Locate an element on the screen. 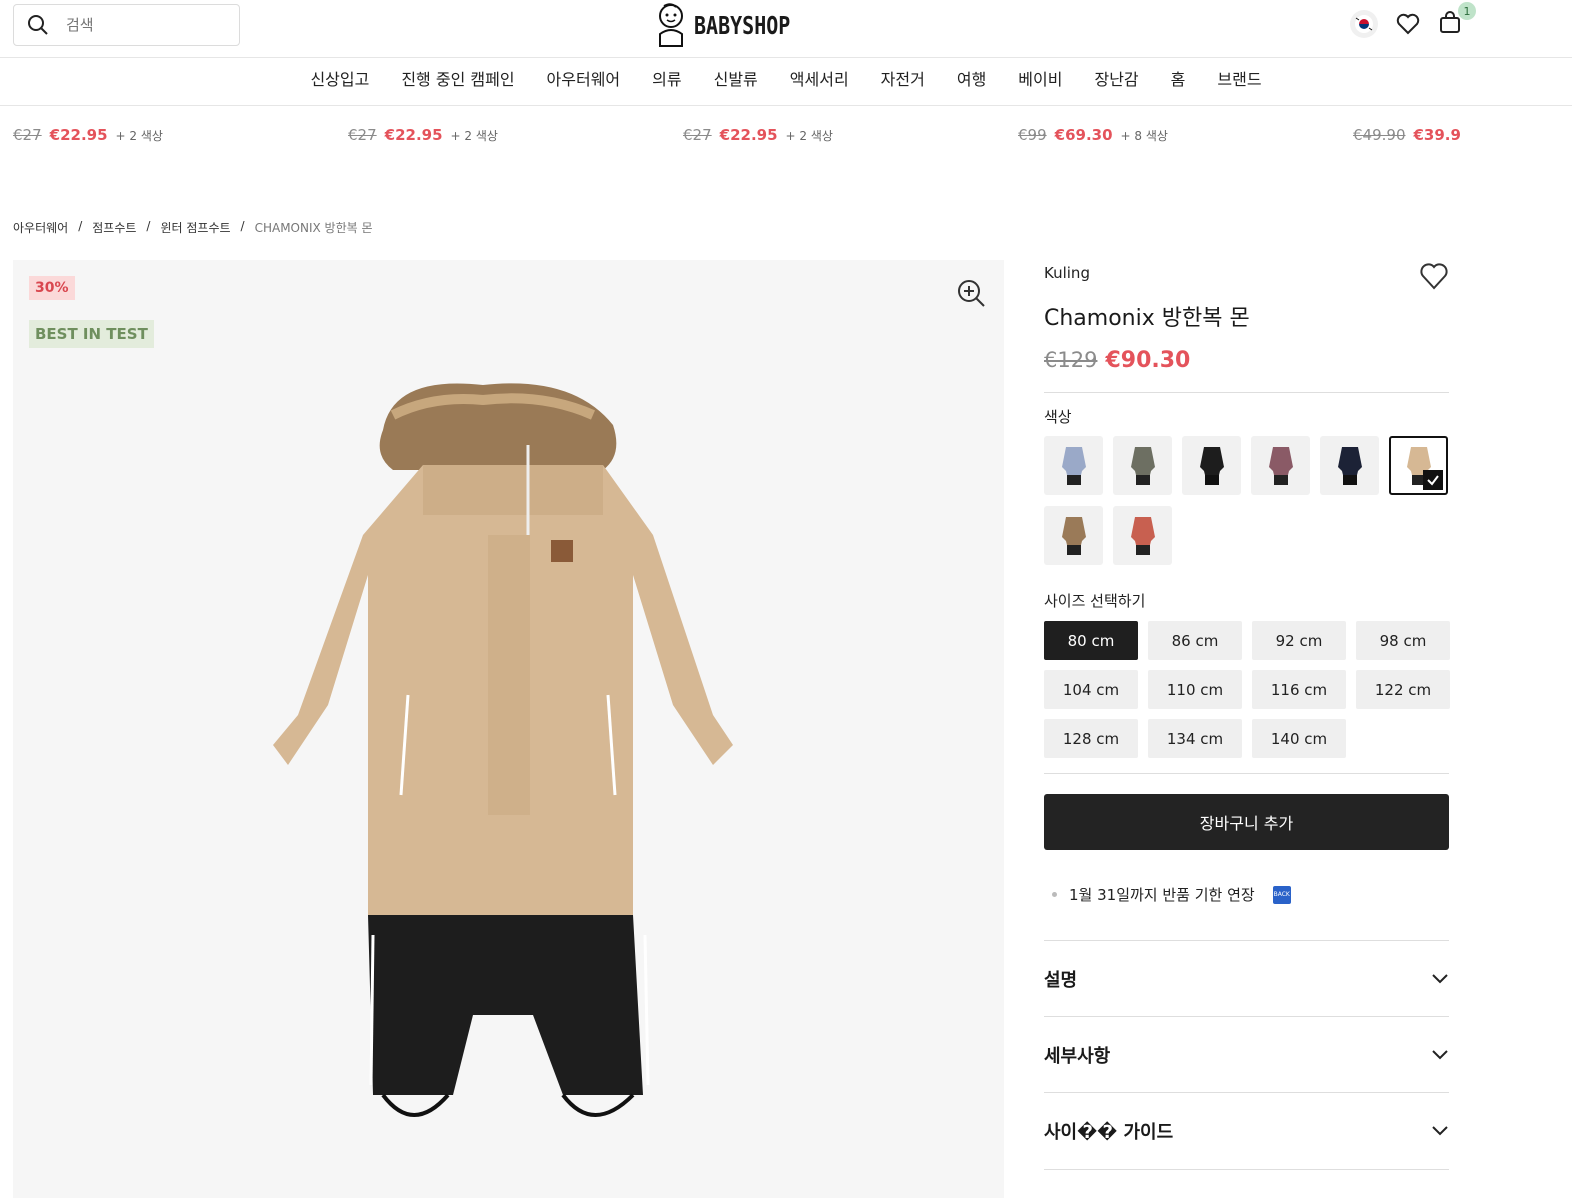  header-actions: 1 is located at coordinates (1413, 20).